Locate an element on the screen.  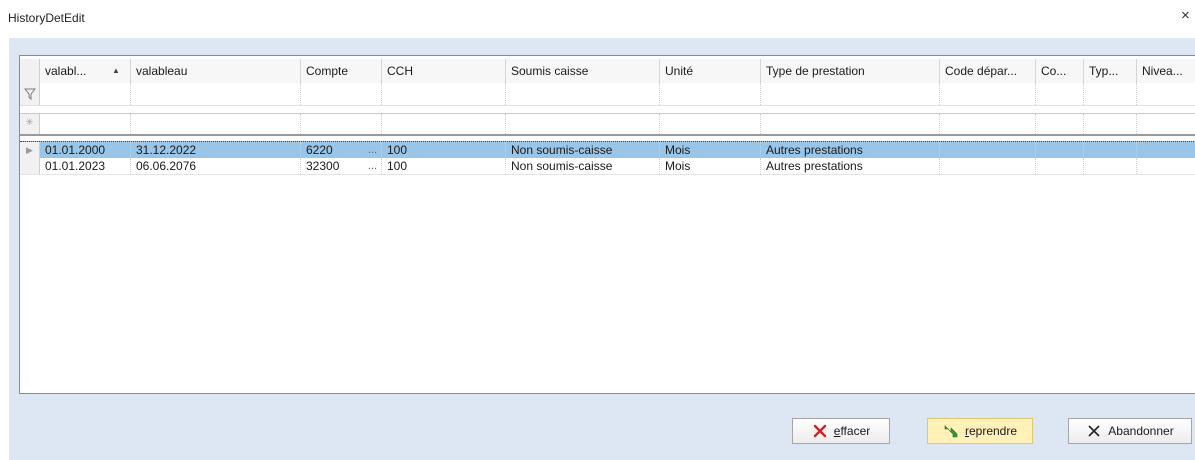
column-header-type-prestation: Type de prestation is located at coordinates (850, 71).